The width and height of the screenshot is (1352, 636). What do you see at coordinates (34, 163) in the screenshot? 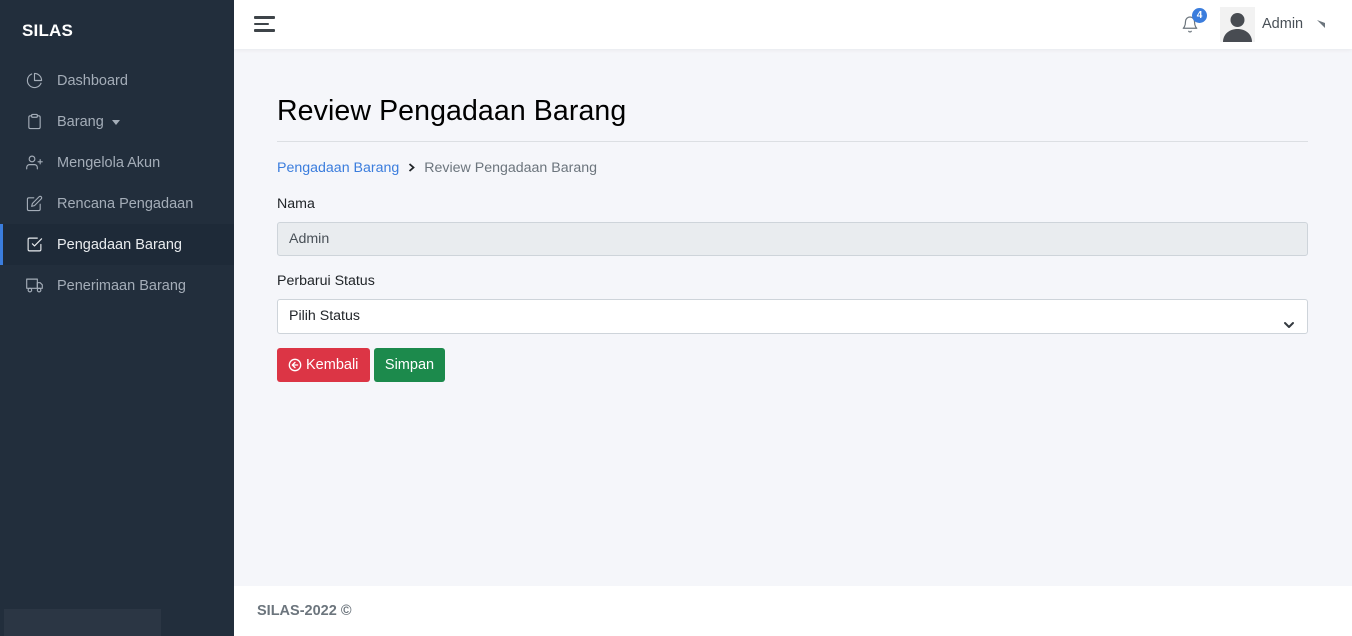
I see `user-plus-icon` at bounding box center [34, 163].